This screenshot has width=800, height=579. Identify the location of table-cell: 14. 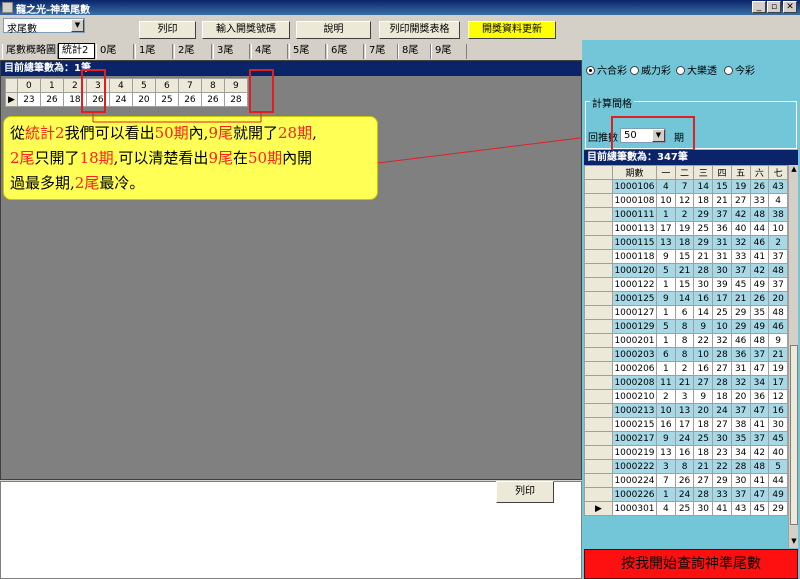
(703, 186).